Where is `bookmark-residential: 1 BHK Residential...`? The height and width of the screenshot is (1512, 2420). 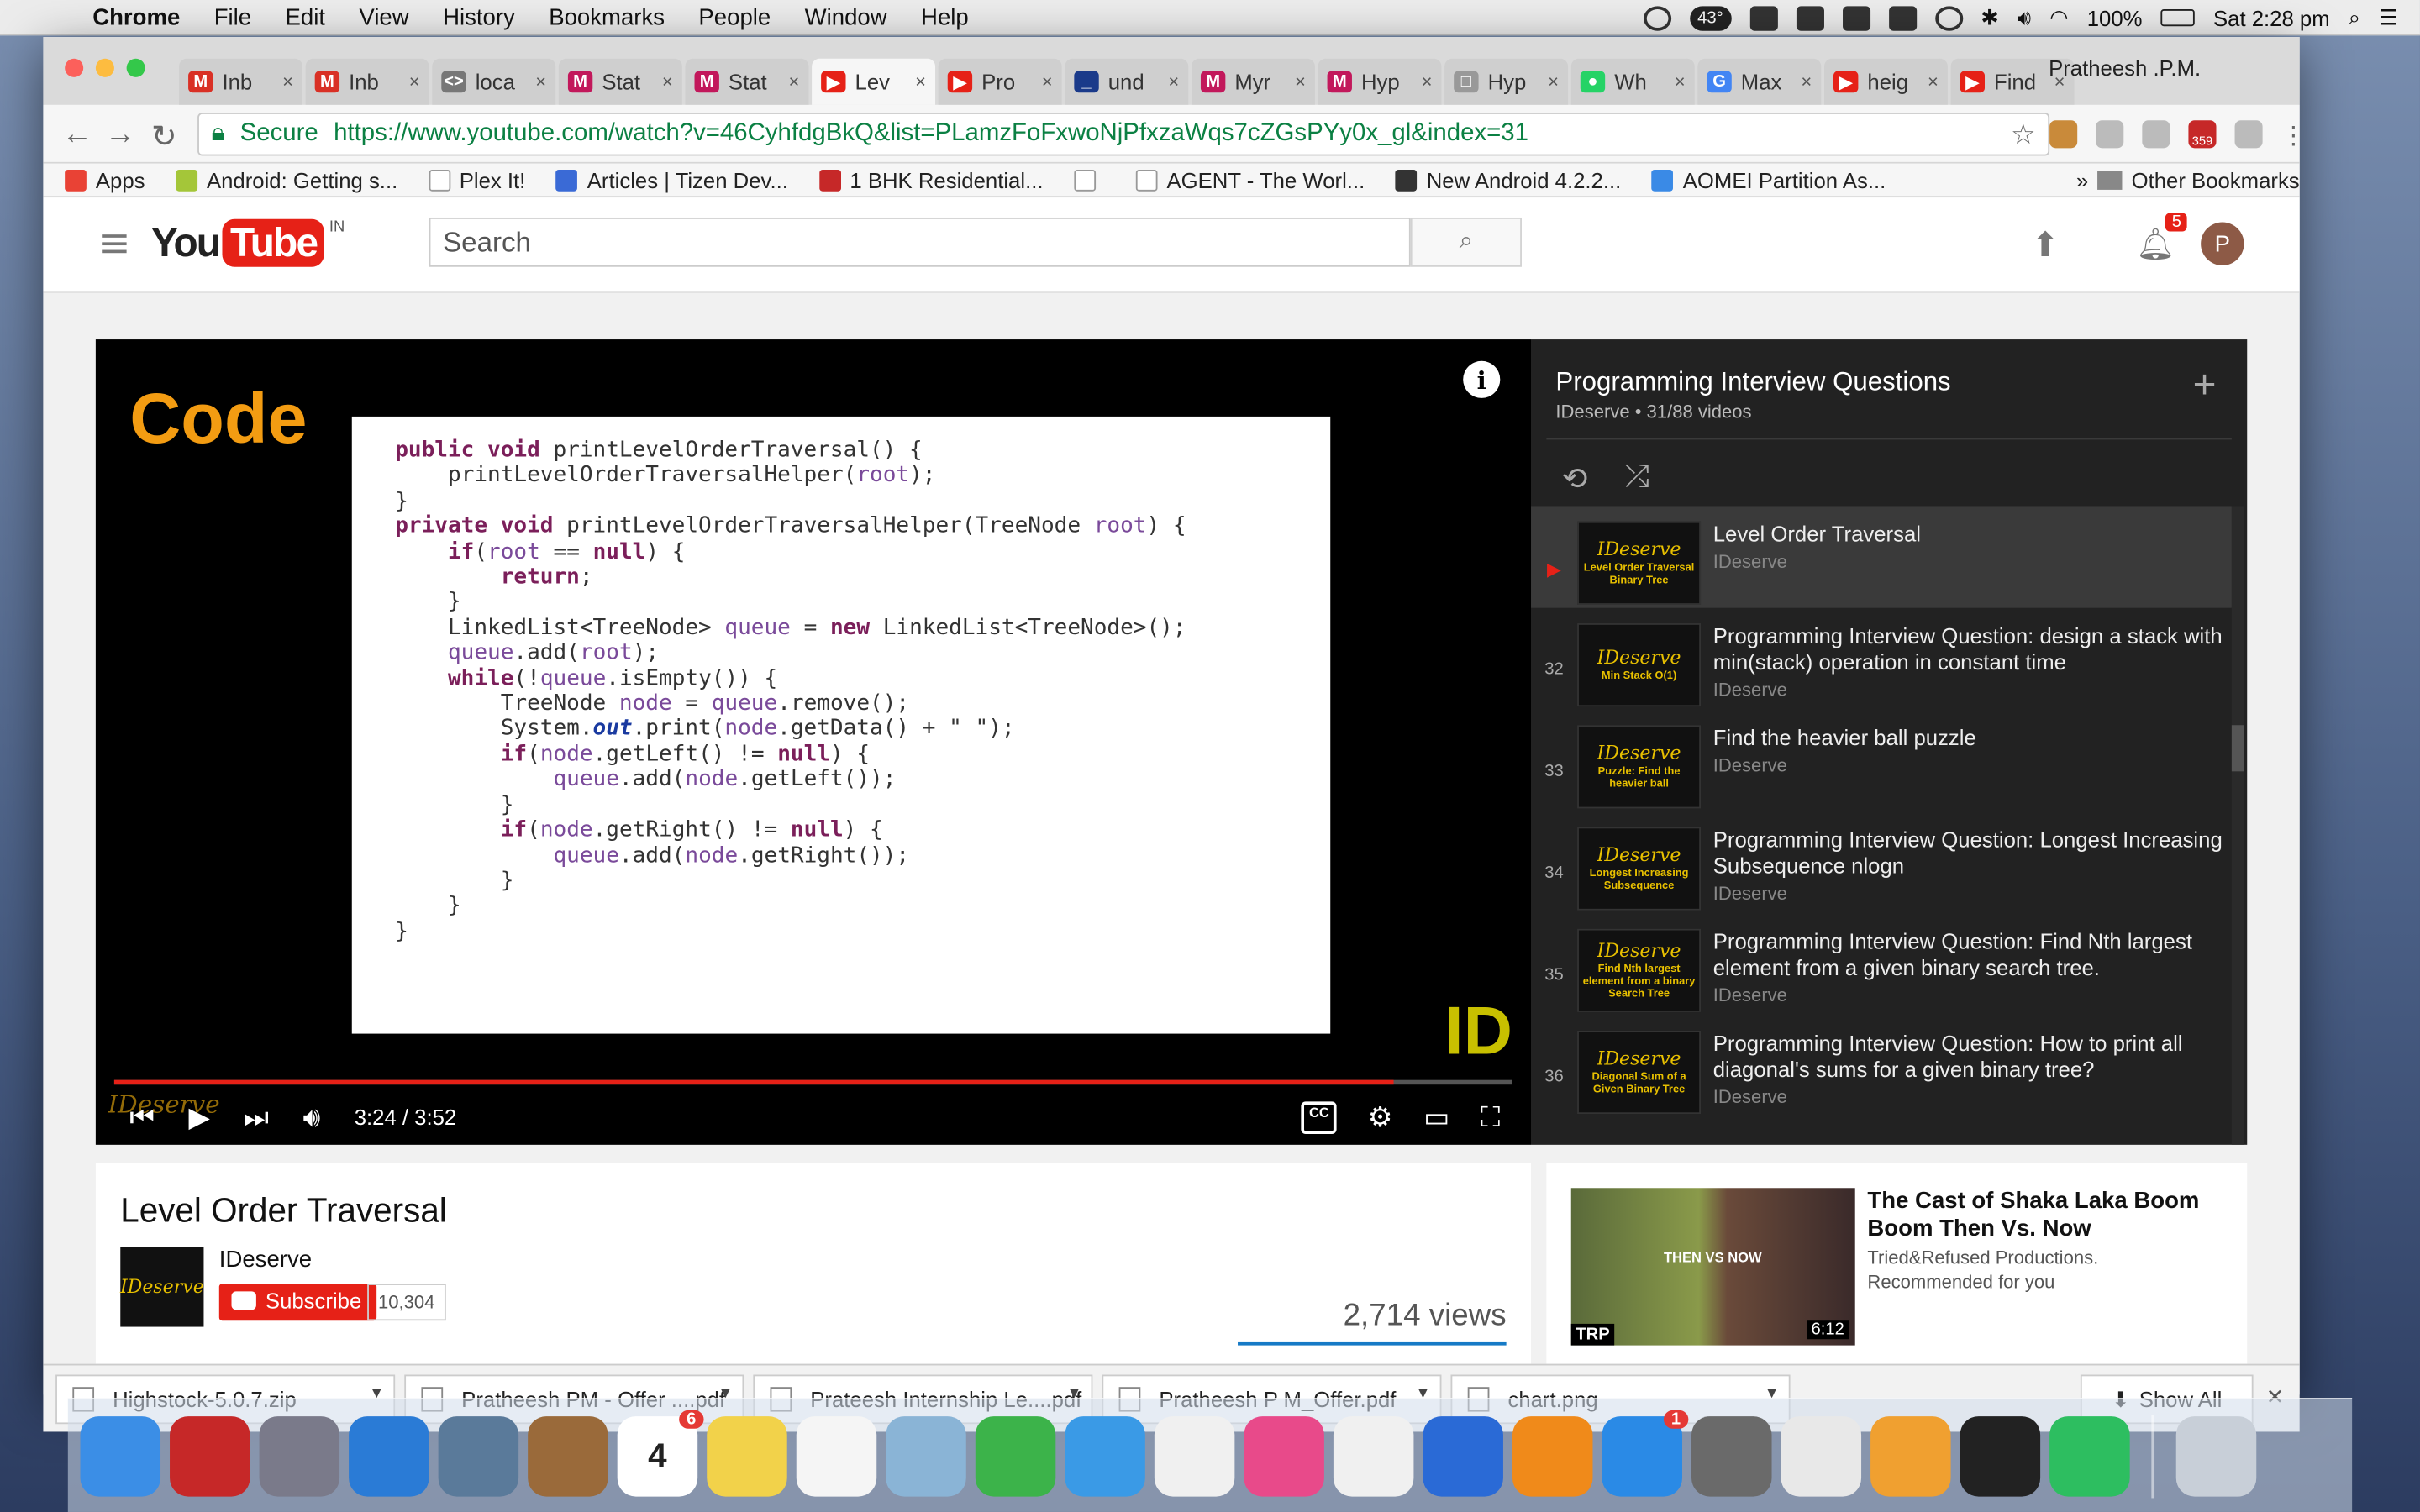
bookmark-residential: 1 BHK Residential... is located at coordinates (931, 179).